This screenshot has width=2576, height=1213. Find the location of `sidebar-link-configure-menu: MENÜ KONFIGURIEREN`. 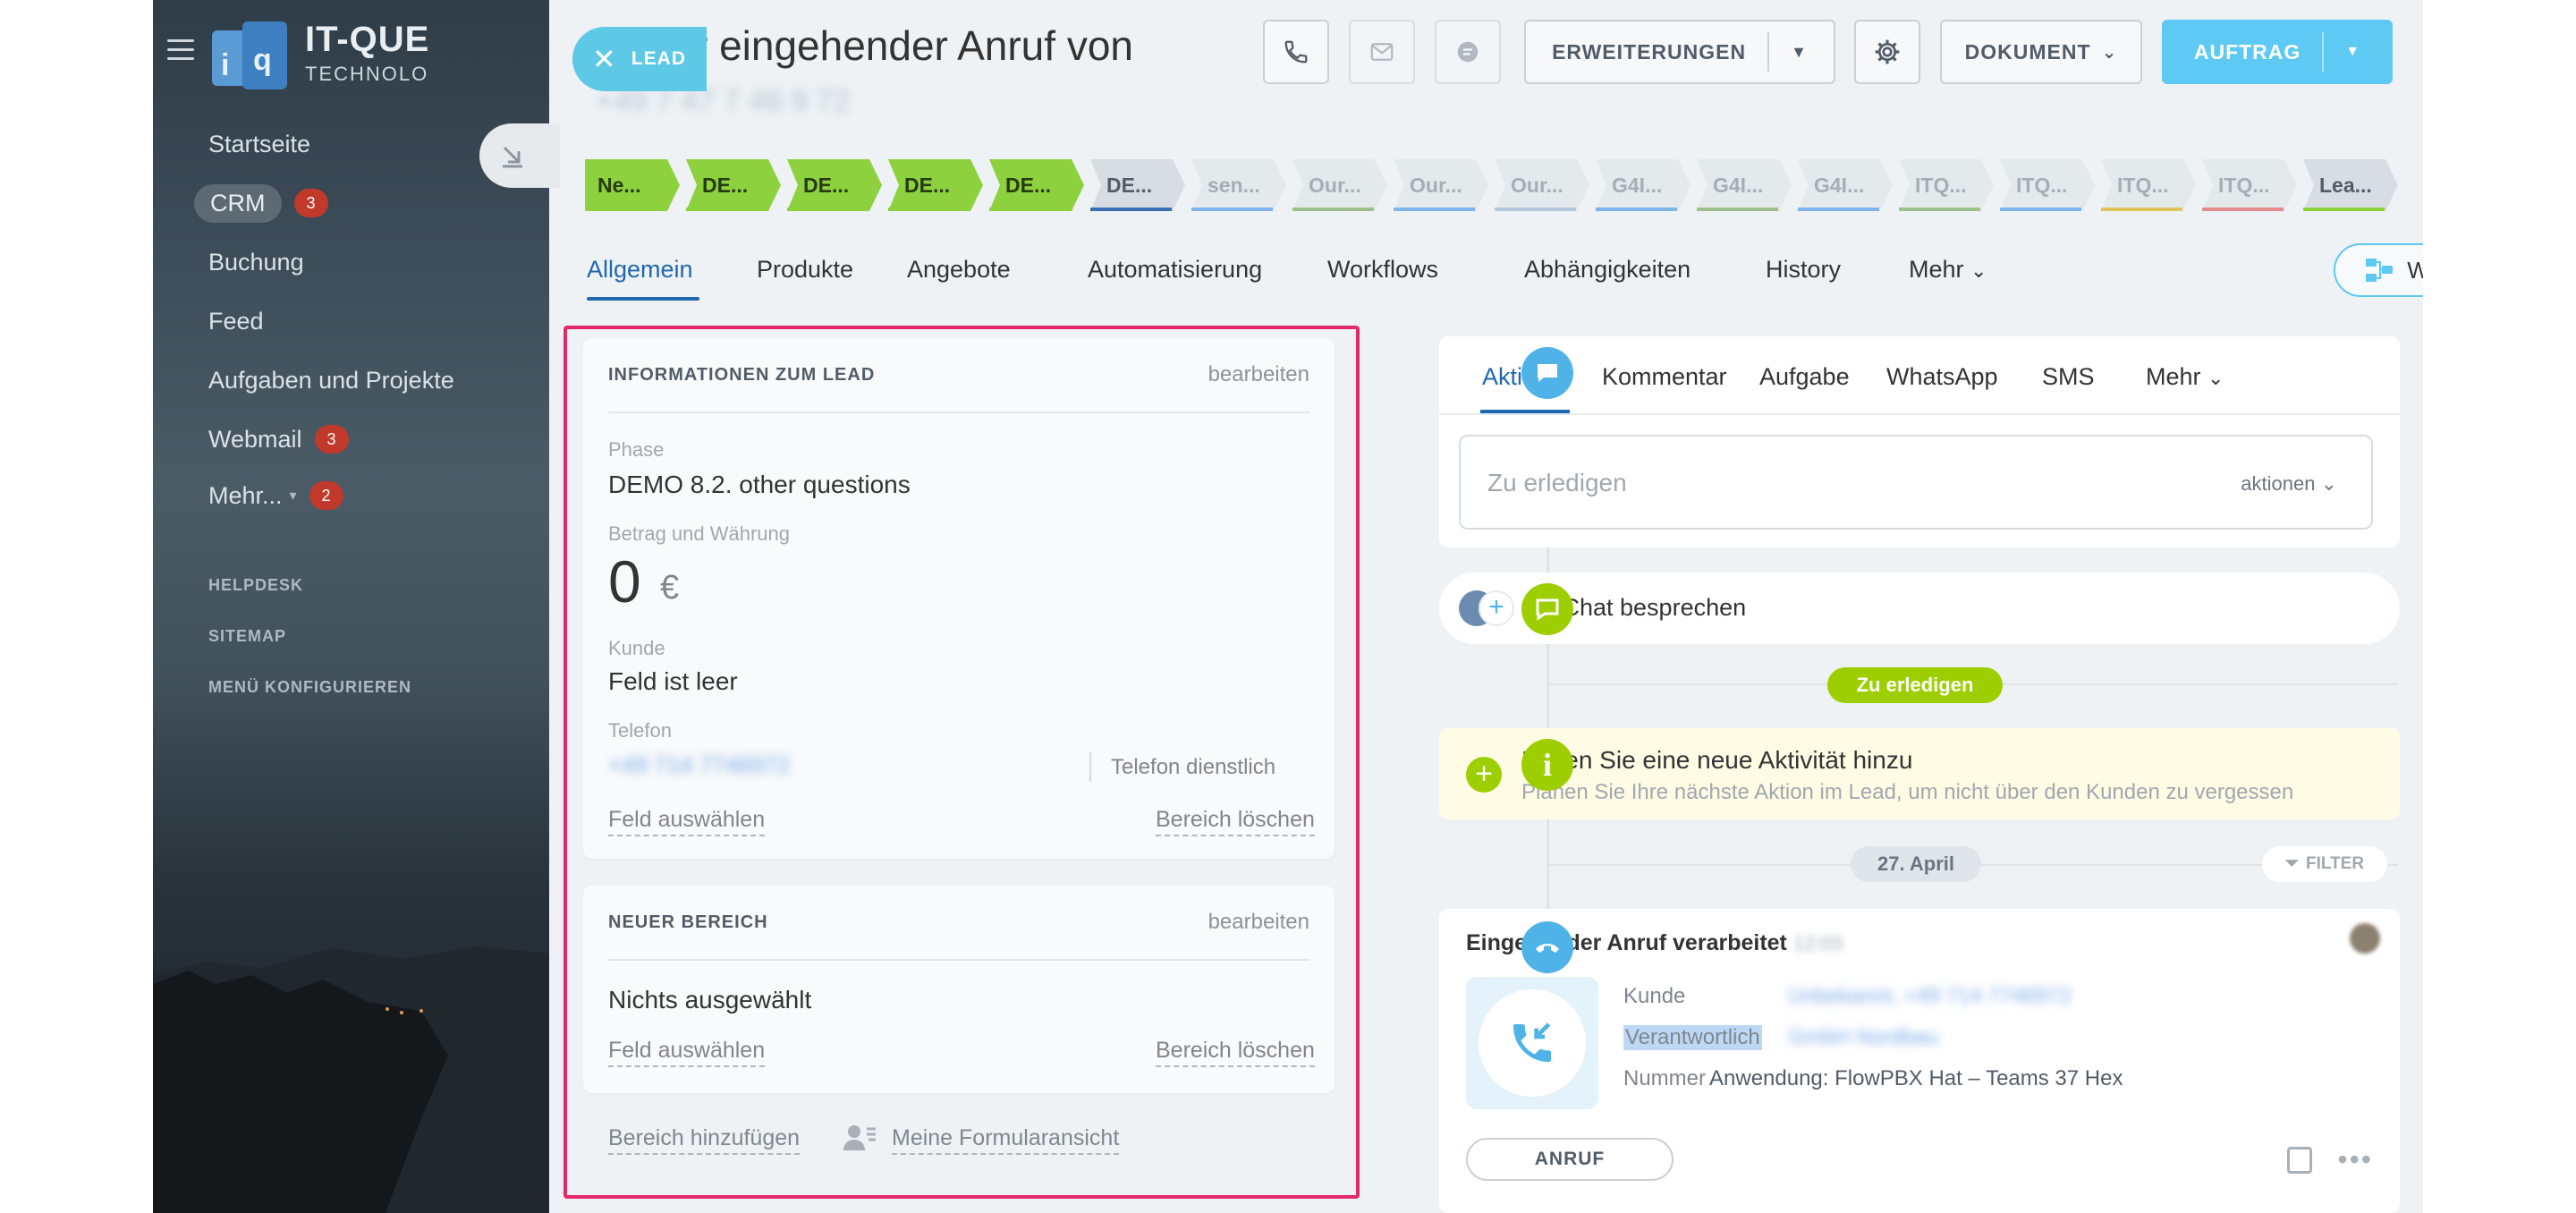

sidebar-link-configure-menu: MENÜ KONFIGURIEREN is located at coordinates (309, 687).